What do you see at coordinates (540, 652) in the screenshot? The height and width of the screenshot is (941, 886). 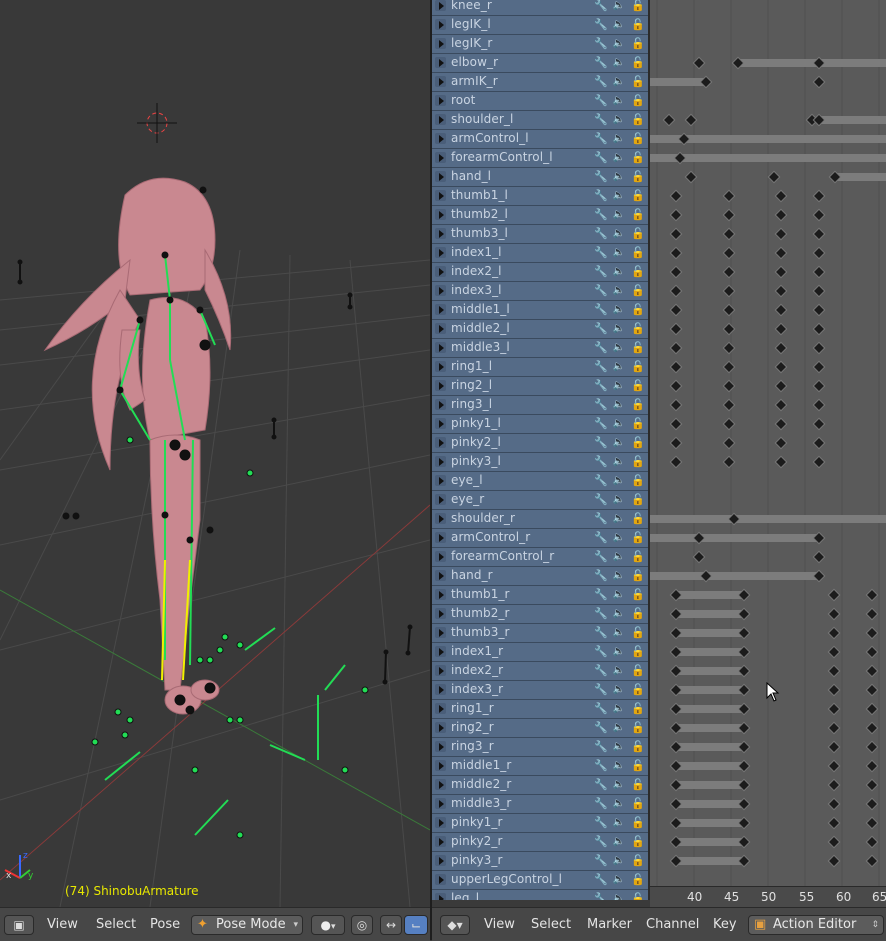 I see `channel-row: index1_r 🔧 🔈 🔓` at bounding box center [540, 652].